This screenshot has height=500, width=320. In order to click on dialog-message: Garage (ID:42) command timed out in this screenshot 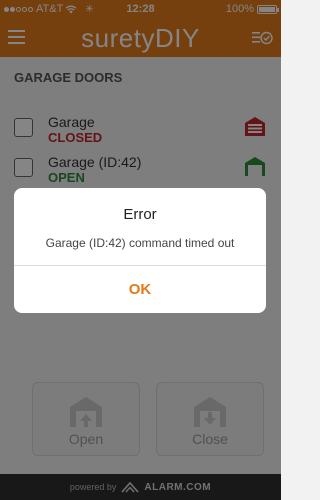, I will do `click(140, 243)`.